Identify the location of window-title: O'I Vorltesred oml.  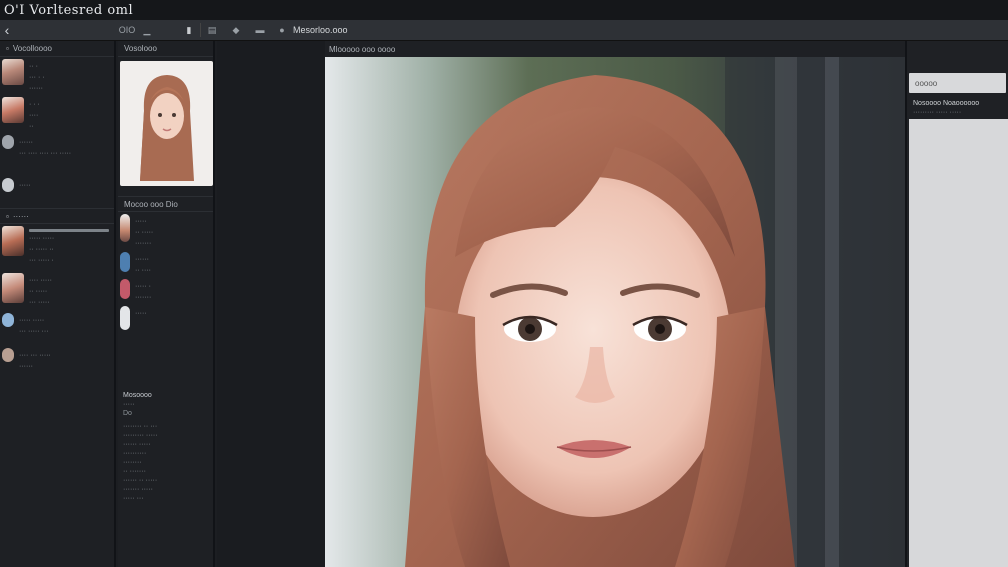
(69, 10).